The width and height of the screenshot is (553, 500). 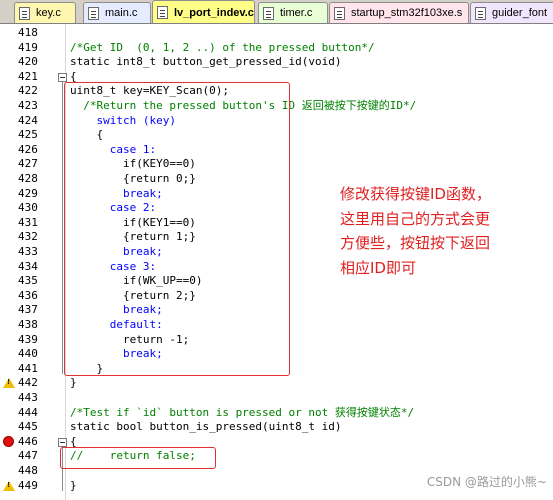 I want to click on tab-guider-font: guider_font, so click(x=511, y=12).